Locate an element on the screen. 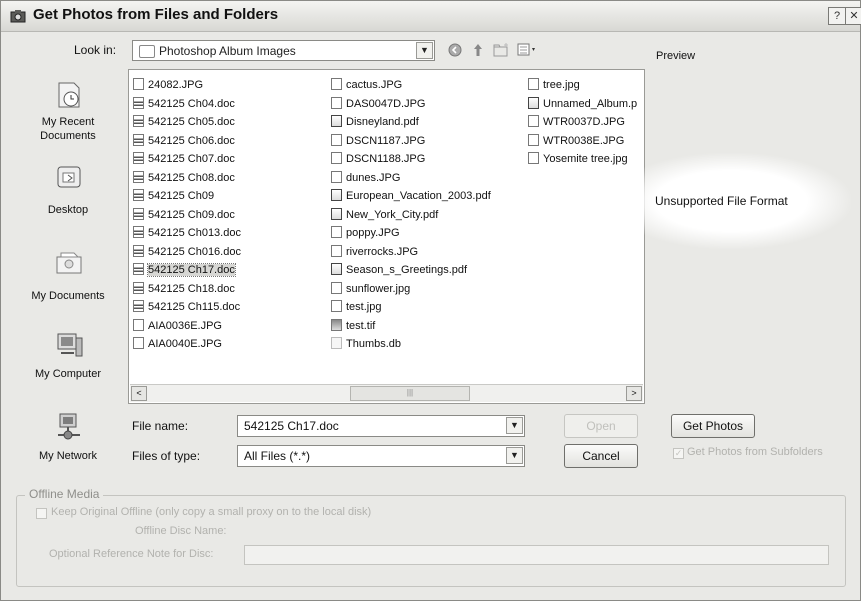 Image resolution: width=861 pixels, height=601 pixels. file-name: poppy.JPG is located at coordinates (373, 233).